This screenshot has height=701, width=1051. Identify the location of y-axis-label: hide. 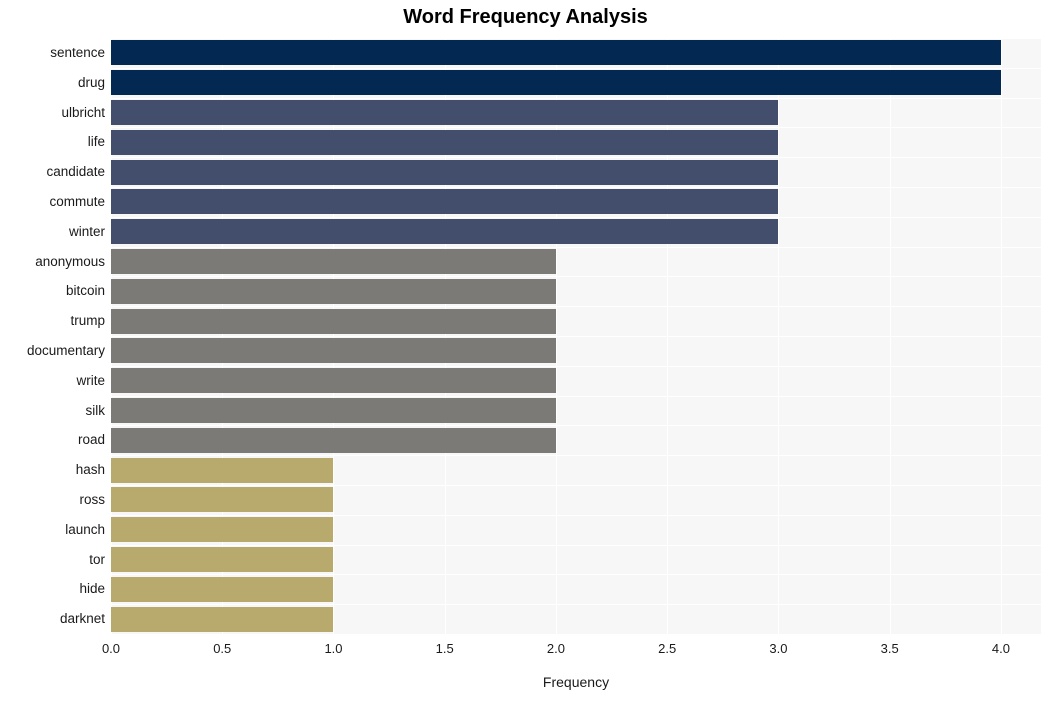
(92, 589).